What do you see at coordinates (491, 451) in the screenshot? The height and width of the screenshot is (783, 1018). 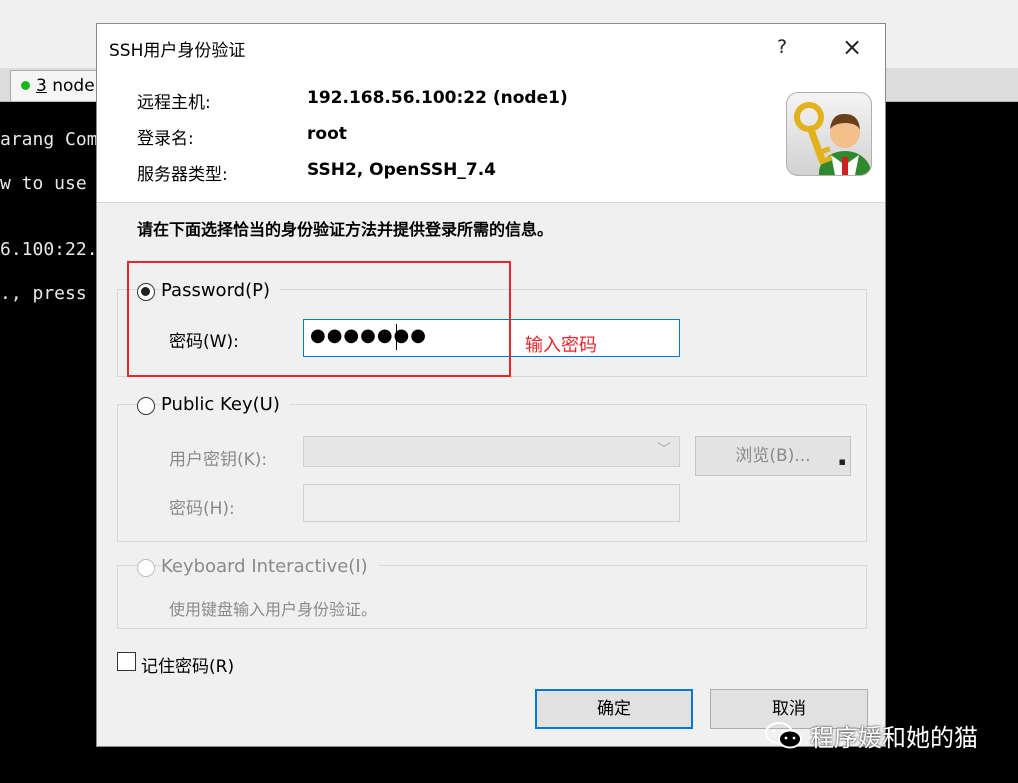 I see `user-key-select: ﹀` at bounding box center [491, 451].